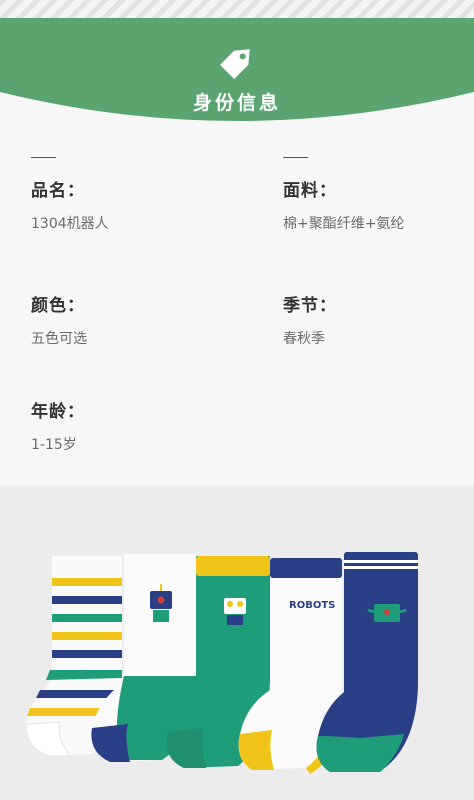  I want to click on field-label: 年龄：, so click(58, 412).